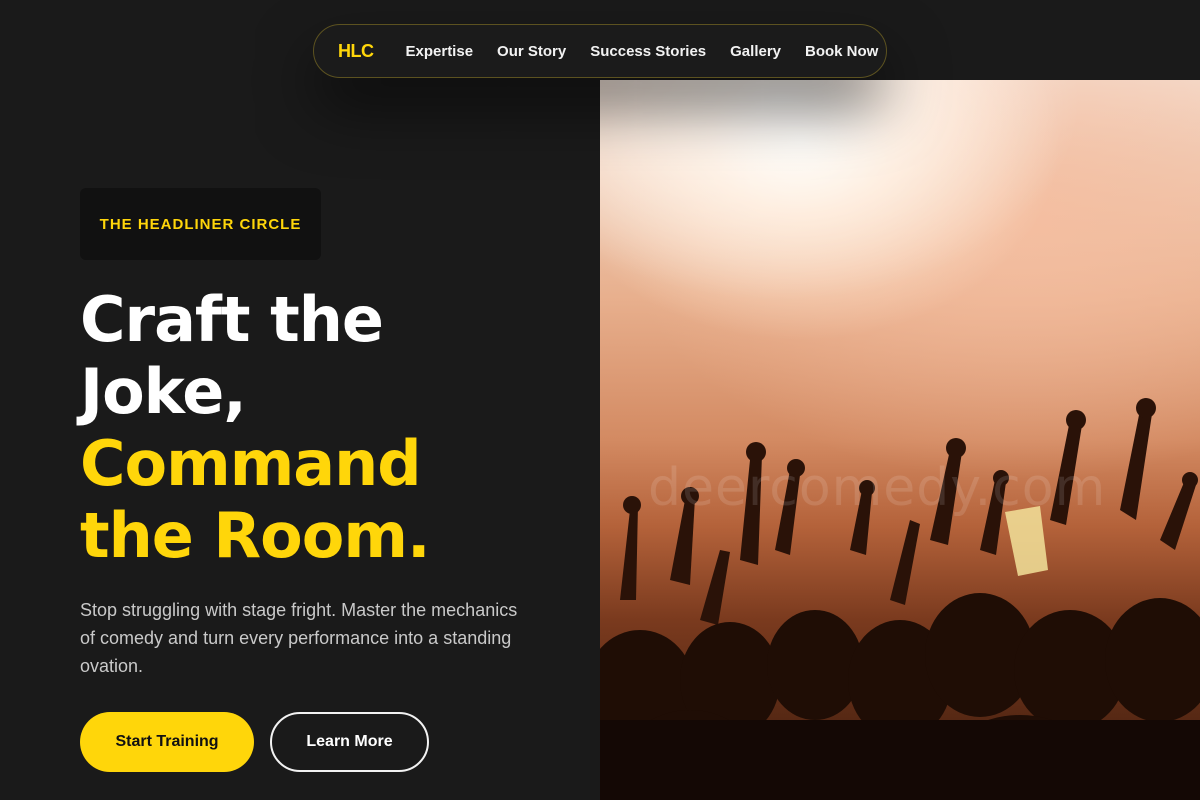 The height and width of the screenshot is (800, 1200). Describe the element at coordinates (356, 51) in the screenshot. I see `logo: HLC` at that location.